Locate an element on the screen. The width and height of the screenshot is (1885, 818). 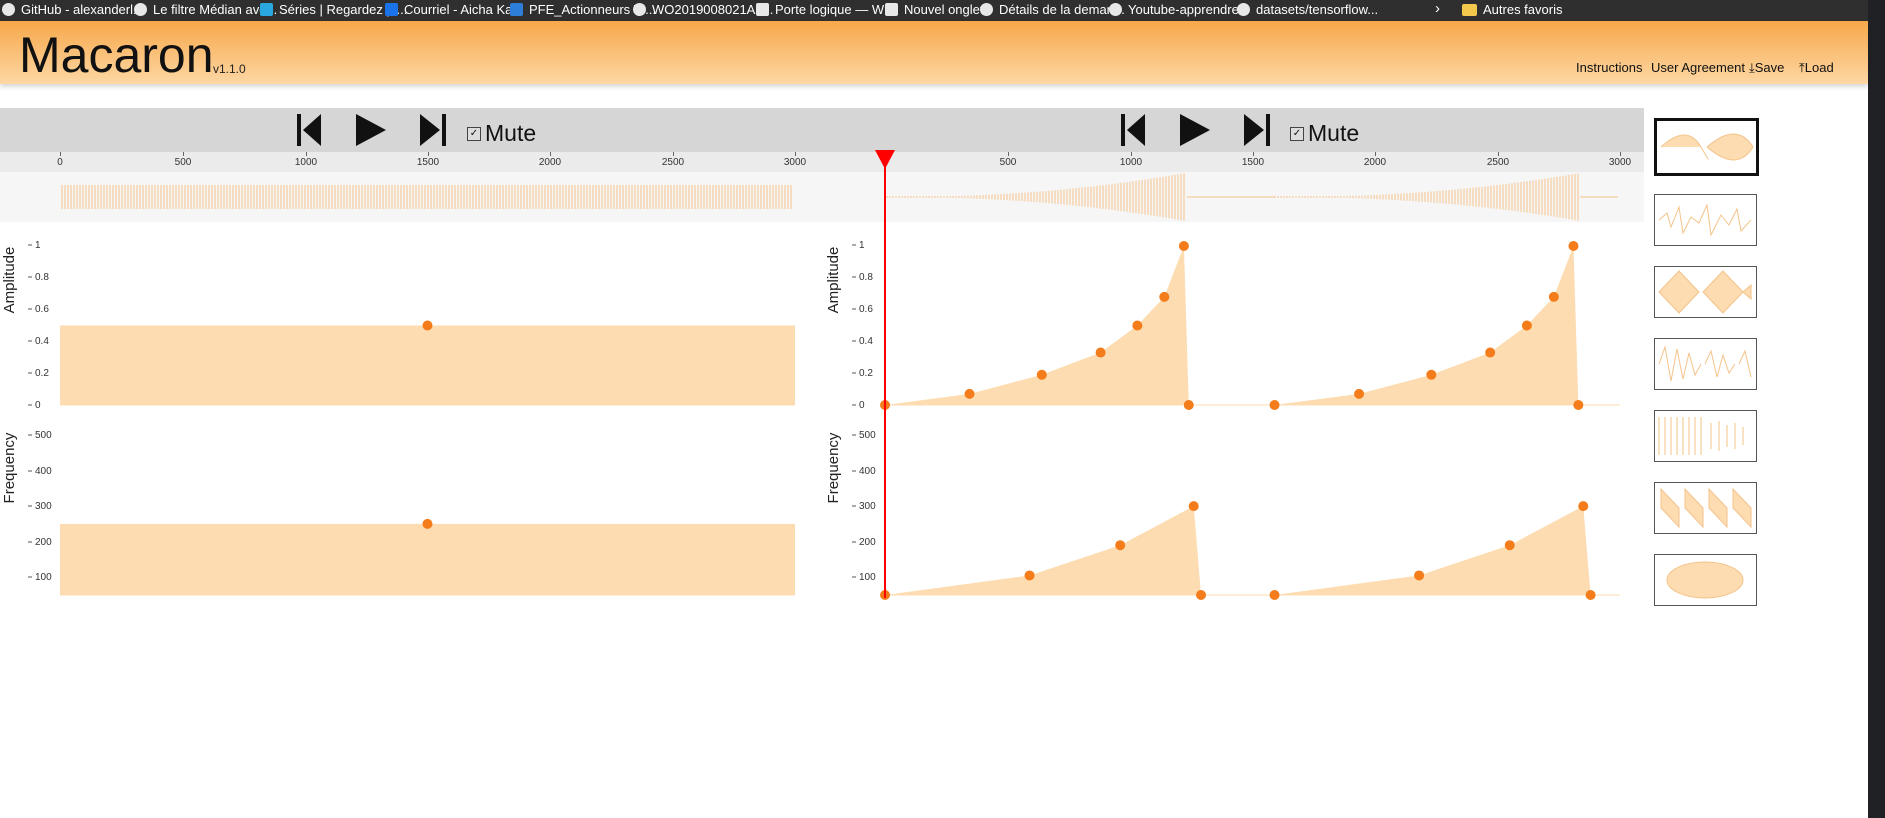
amp-tick: 0.8 is located at coordinates (42, 277).